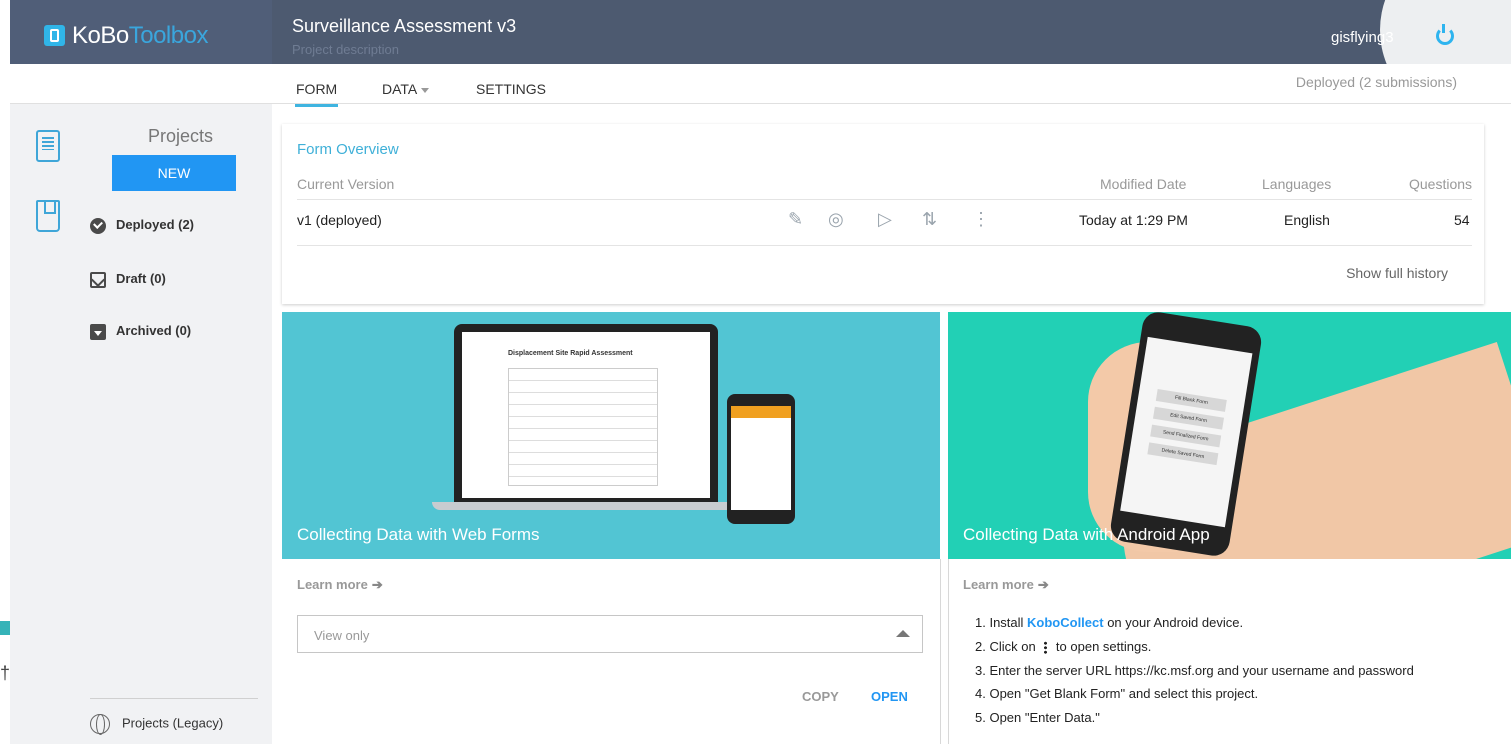  I want to click on android-learn-more-link: Learn more ➔, so click(1006, 585).